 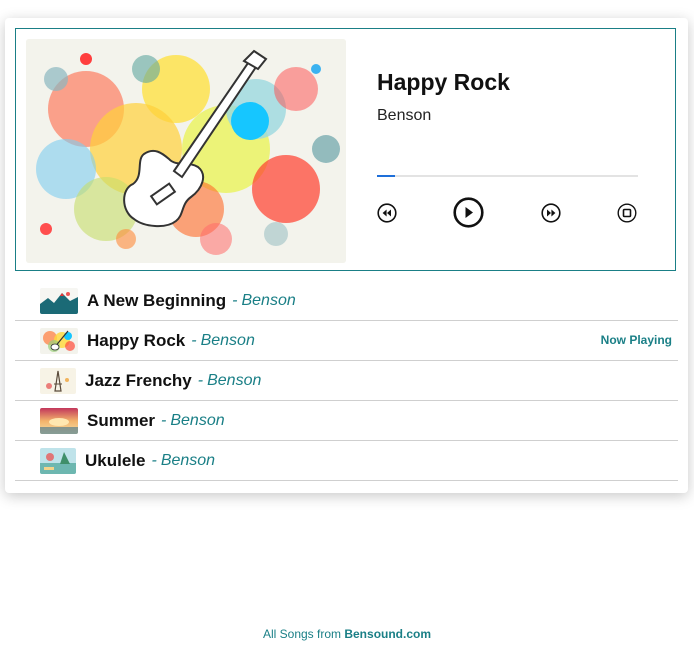 I want to click on beach-thumbnail, so click(x=58, y=460).